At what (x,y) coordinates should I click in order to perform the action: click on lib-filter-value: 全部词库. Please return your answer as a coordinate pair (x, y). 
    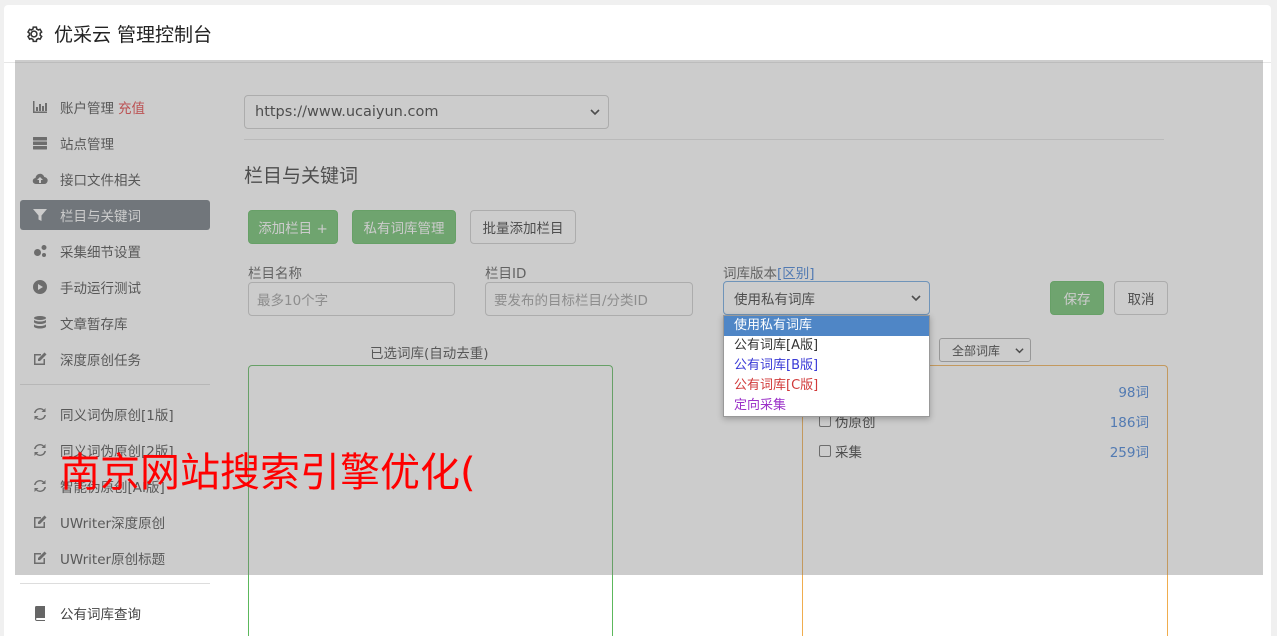
    Looking at the image, I should click on (976, 350).